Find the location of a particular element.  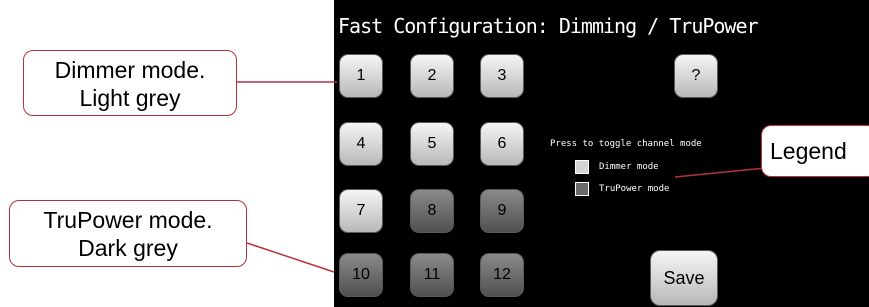

callout-dimmer: Dimmer mode. Light grey is located at coordinates (130, 83).